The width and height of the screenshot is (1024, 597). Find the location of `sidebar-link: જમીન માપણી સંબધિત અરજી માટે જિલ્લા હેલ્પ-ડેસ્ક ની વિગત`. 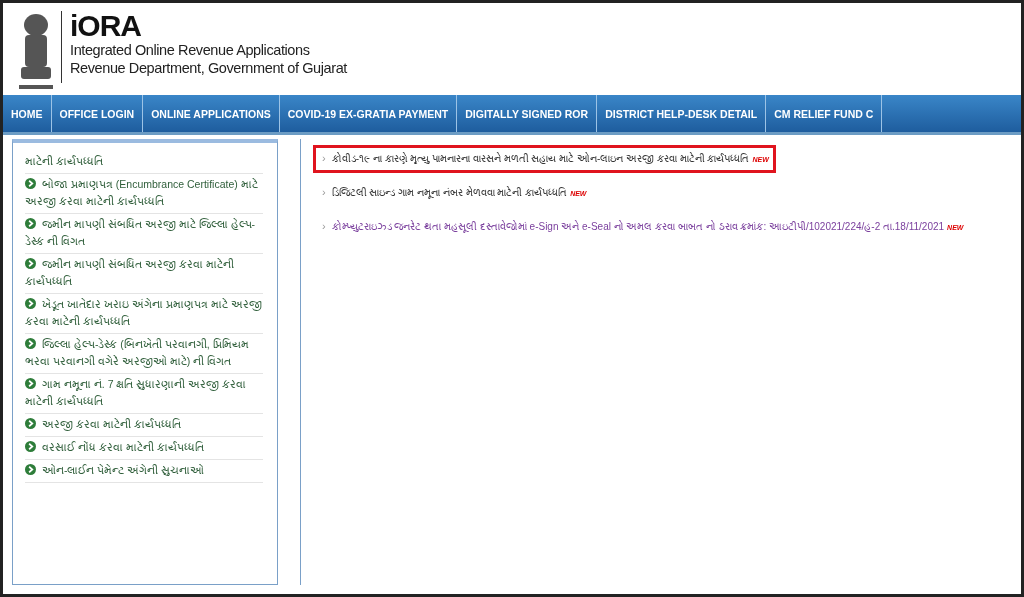

sidebar-link: જમીન માપણી સંબધિત અરજી માટે જિલ્લા હેલ્પ-ડેસ્ક ની વિગત is located at coordinates (144, 234).